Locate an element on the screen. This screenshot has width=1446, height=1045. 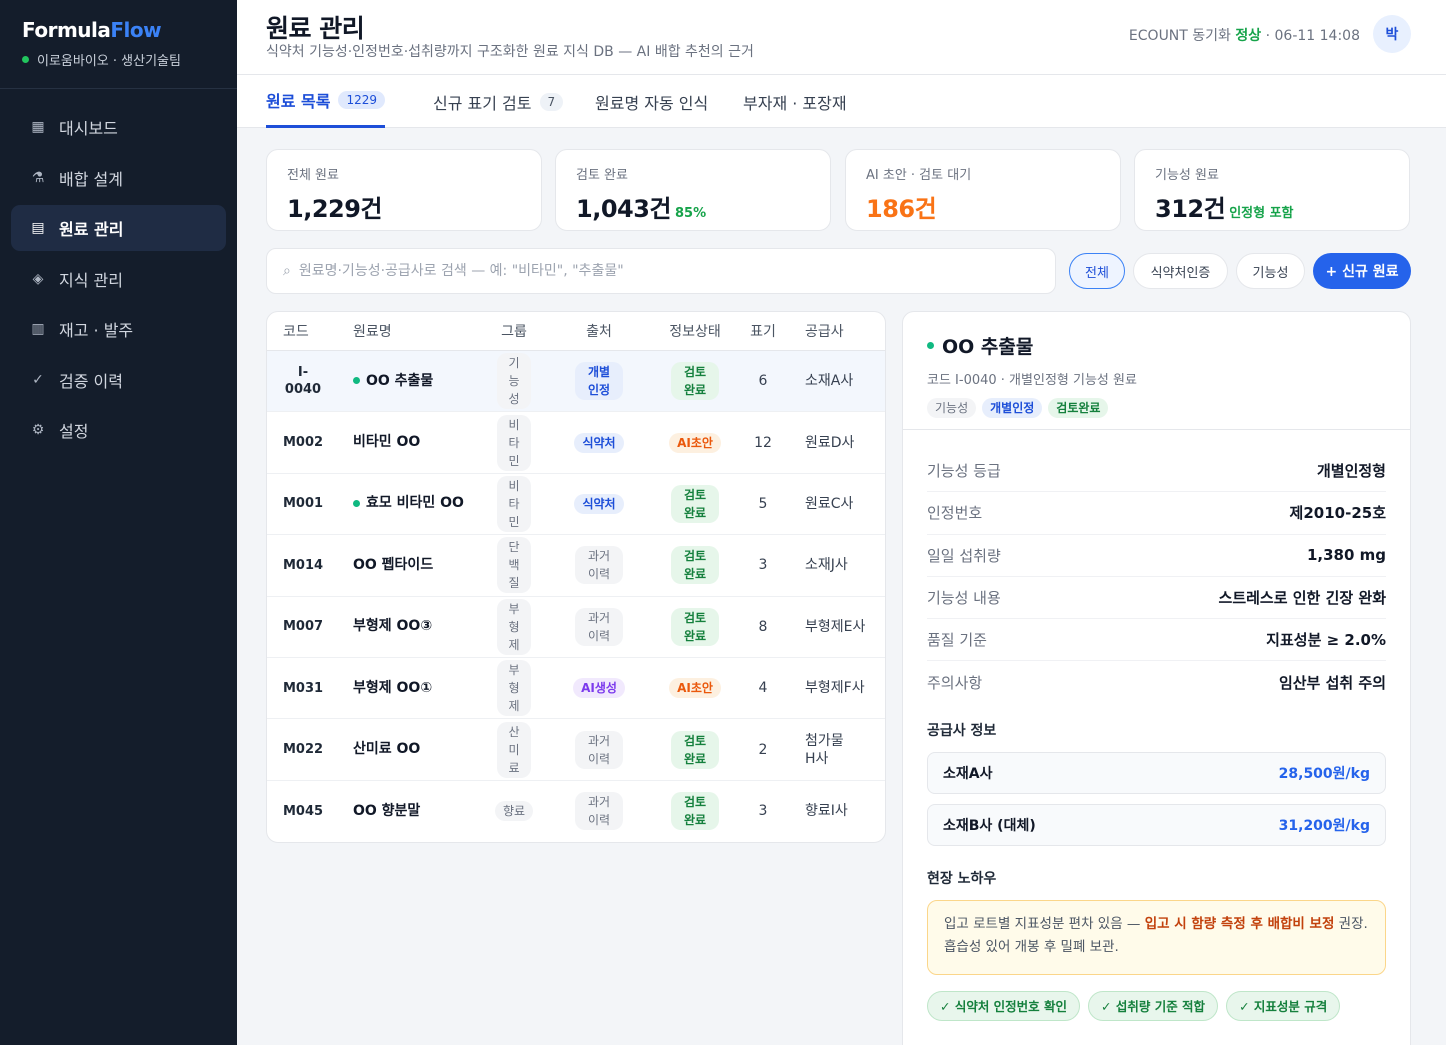
tab-bar: 원료 목록 1229 신규 표기 검토 7 원료명 자동 인식 부자재 · 포장재 is located at coordinates (841, 101).